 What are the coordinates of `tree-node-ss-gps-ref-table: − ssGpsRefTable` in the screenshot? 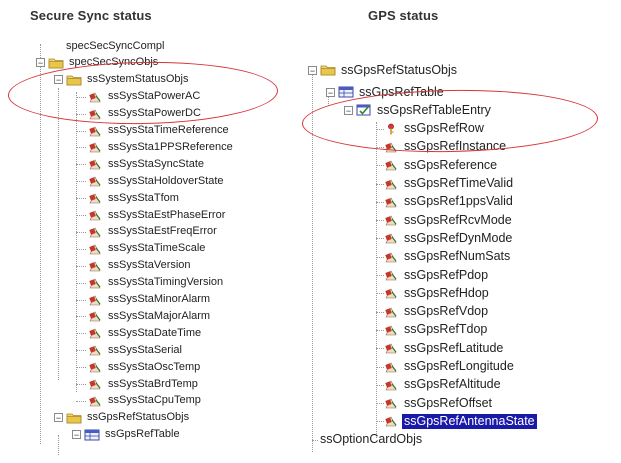 It's located at (127, 435).